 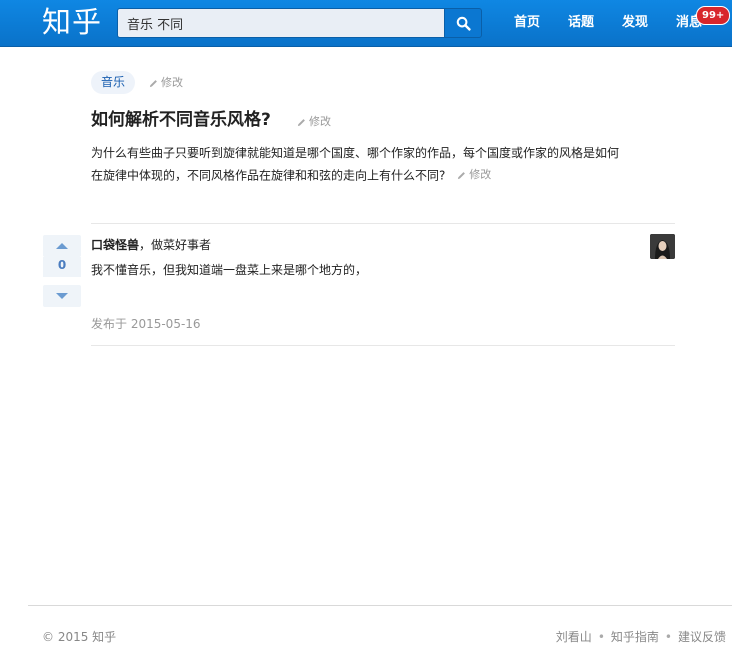 I want to click on search-button, so click(x=463, y=23).